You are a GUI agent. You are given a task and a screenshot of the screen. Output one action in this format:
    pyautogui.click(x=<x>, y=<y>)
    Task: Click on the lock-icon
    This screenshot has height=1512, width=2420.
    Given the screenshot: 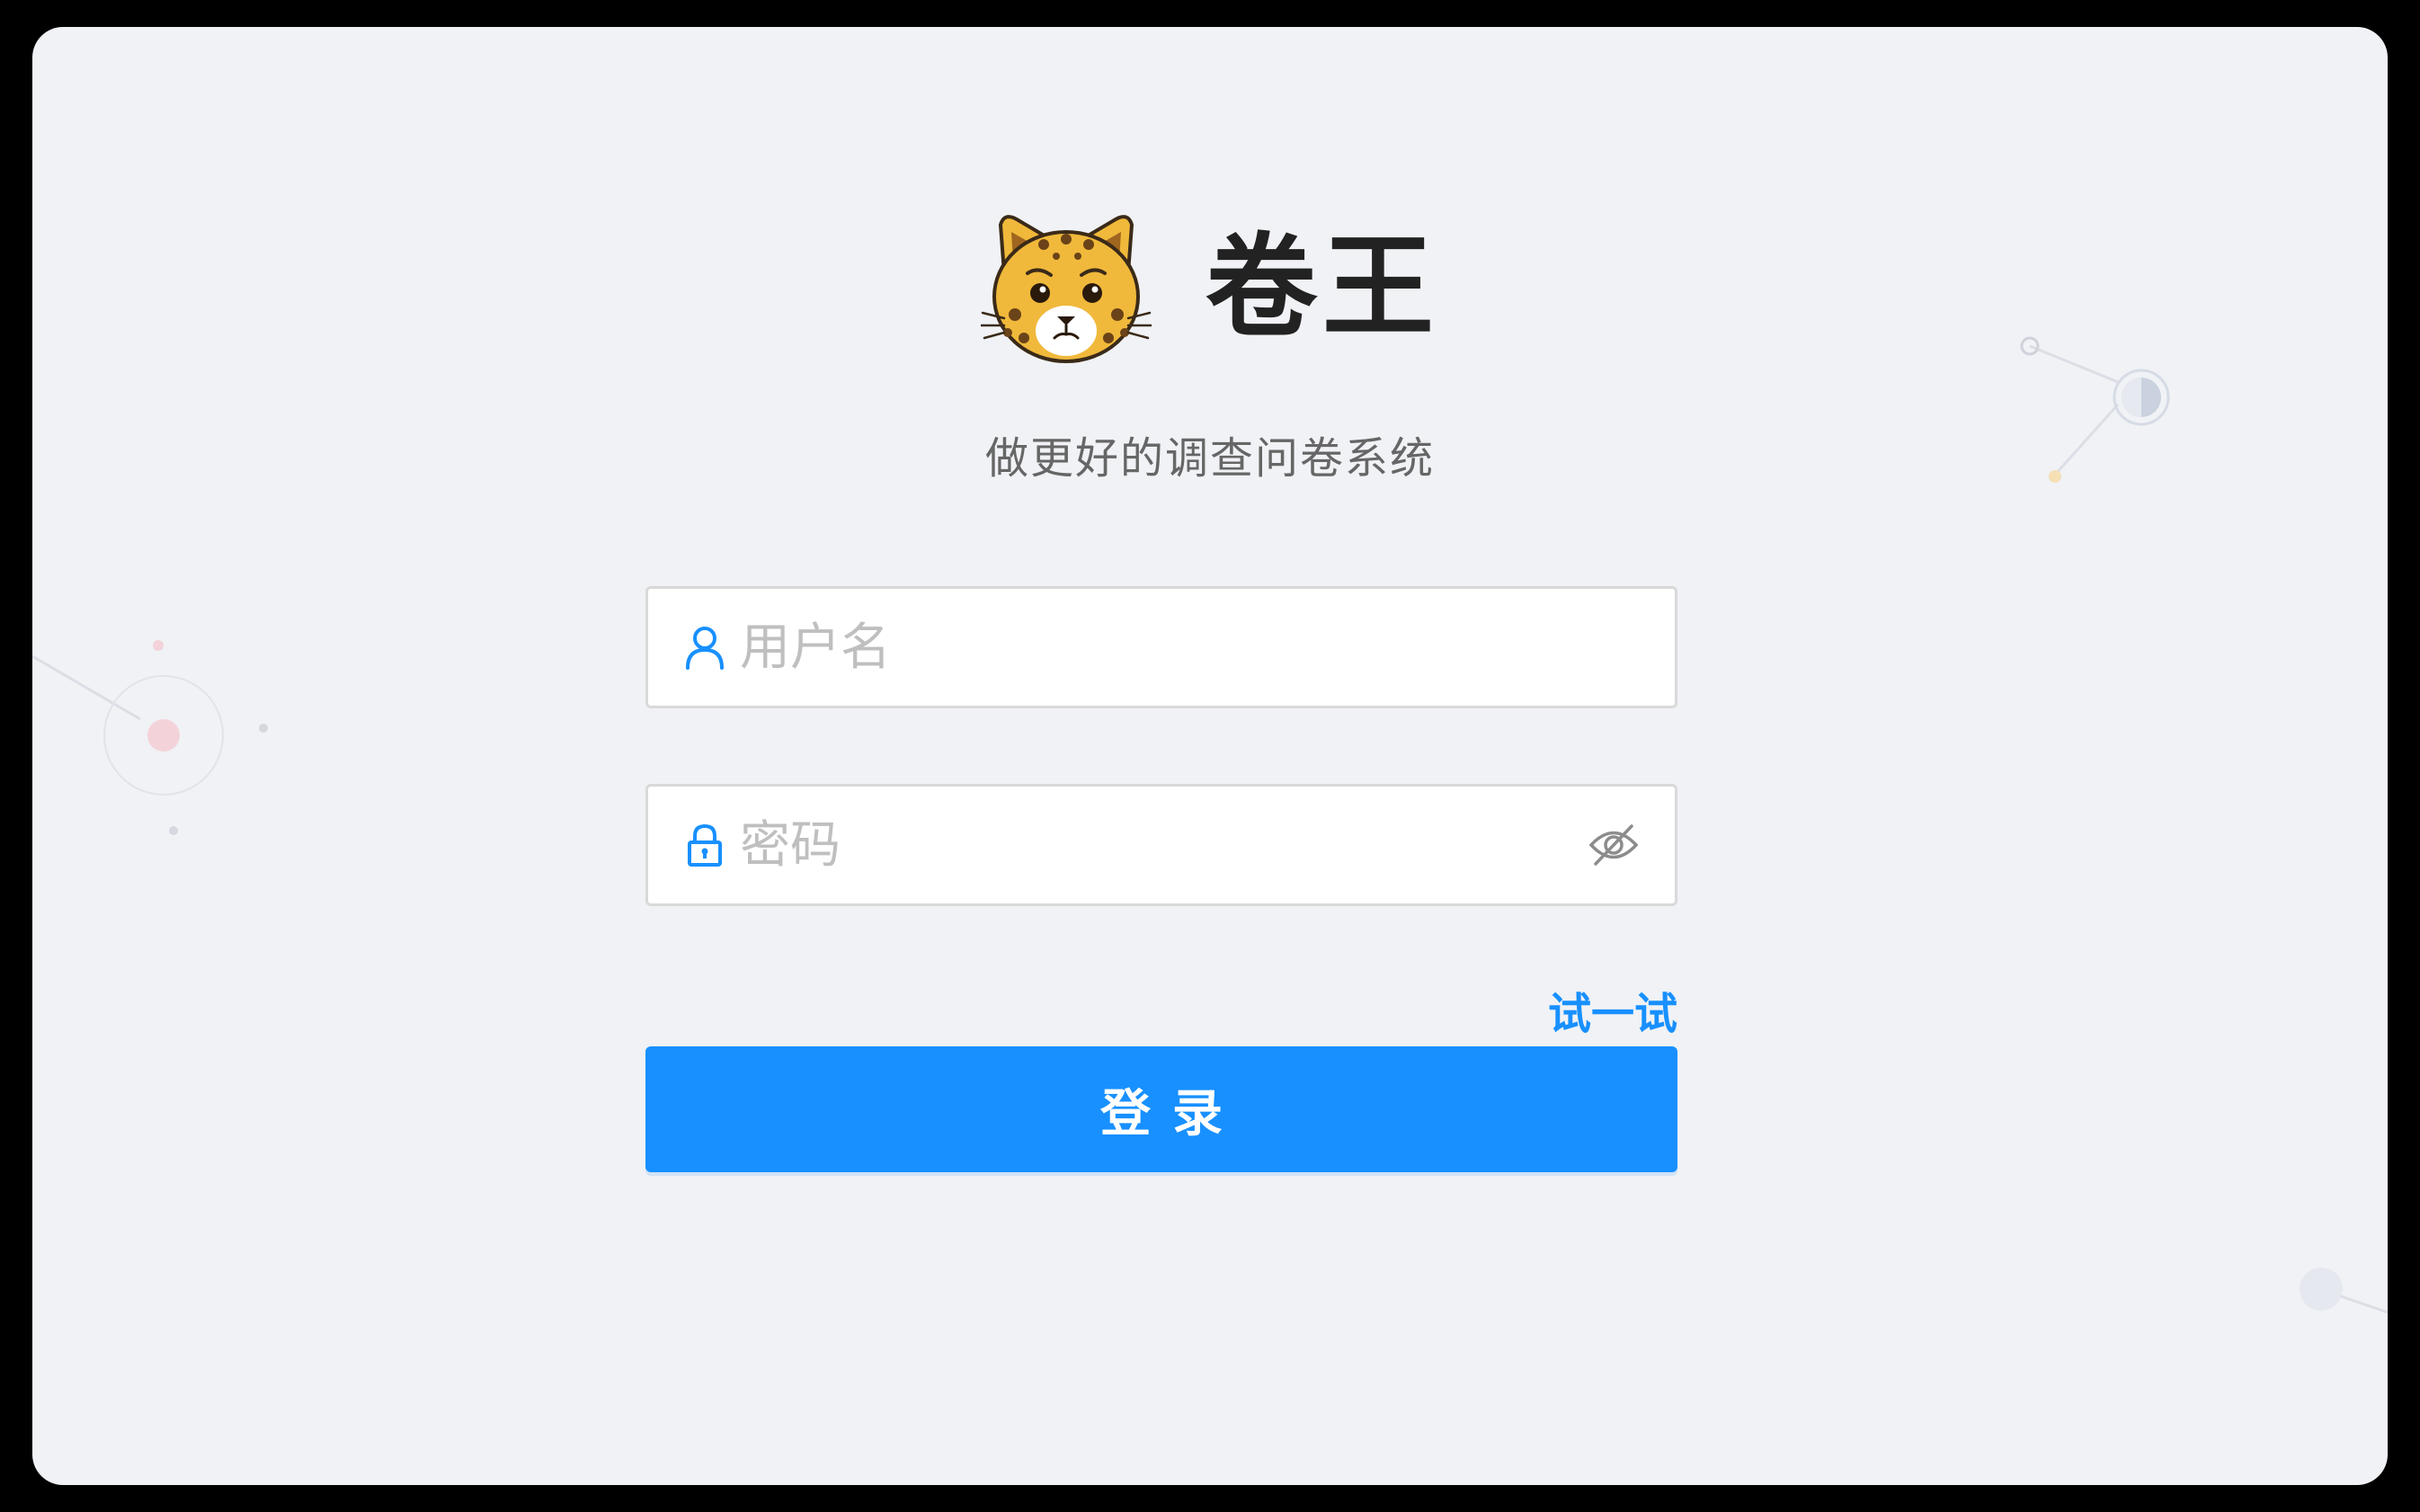 What is the action you would take?
    pyautogui.click(x=704, y=845)
    